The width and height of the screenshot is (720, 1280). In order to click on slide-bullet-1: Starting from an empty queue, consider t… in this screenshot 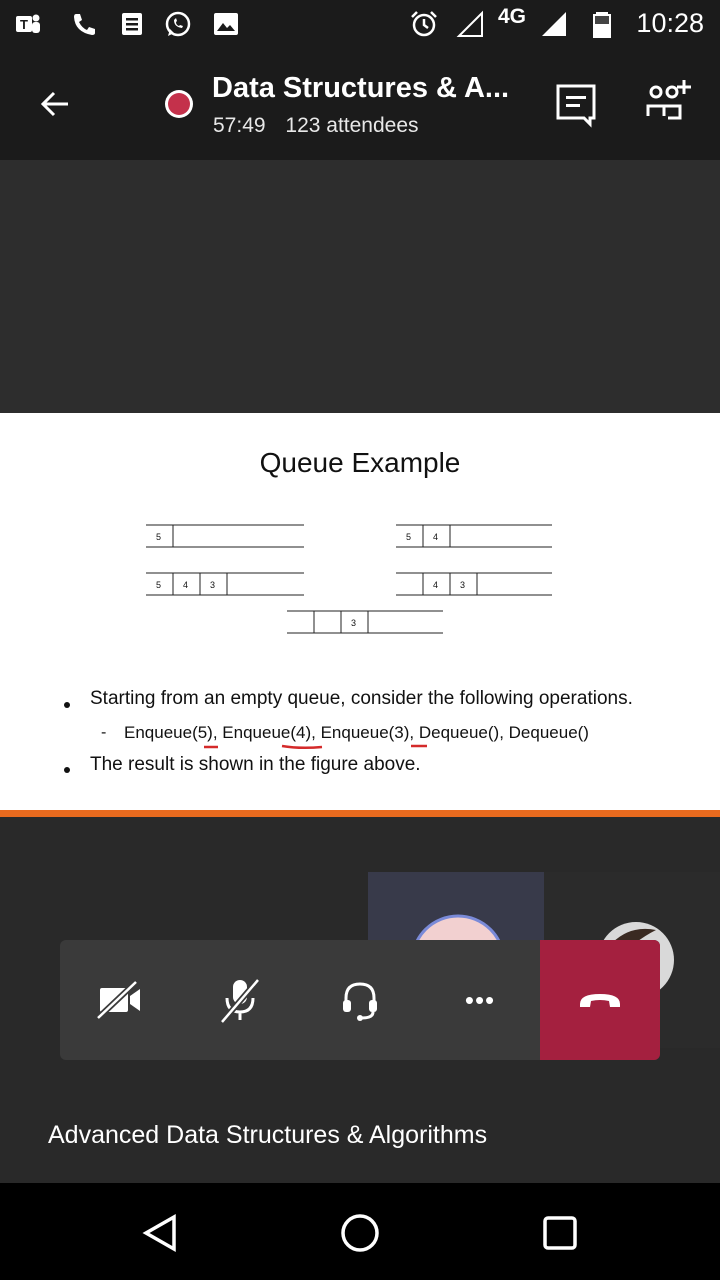, I will do `click(361, 698)`.